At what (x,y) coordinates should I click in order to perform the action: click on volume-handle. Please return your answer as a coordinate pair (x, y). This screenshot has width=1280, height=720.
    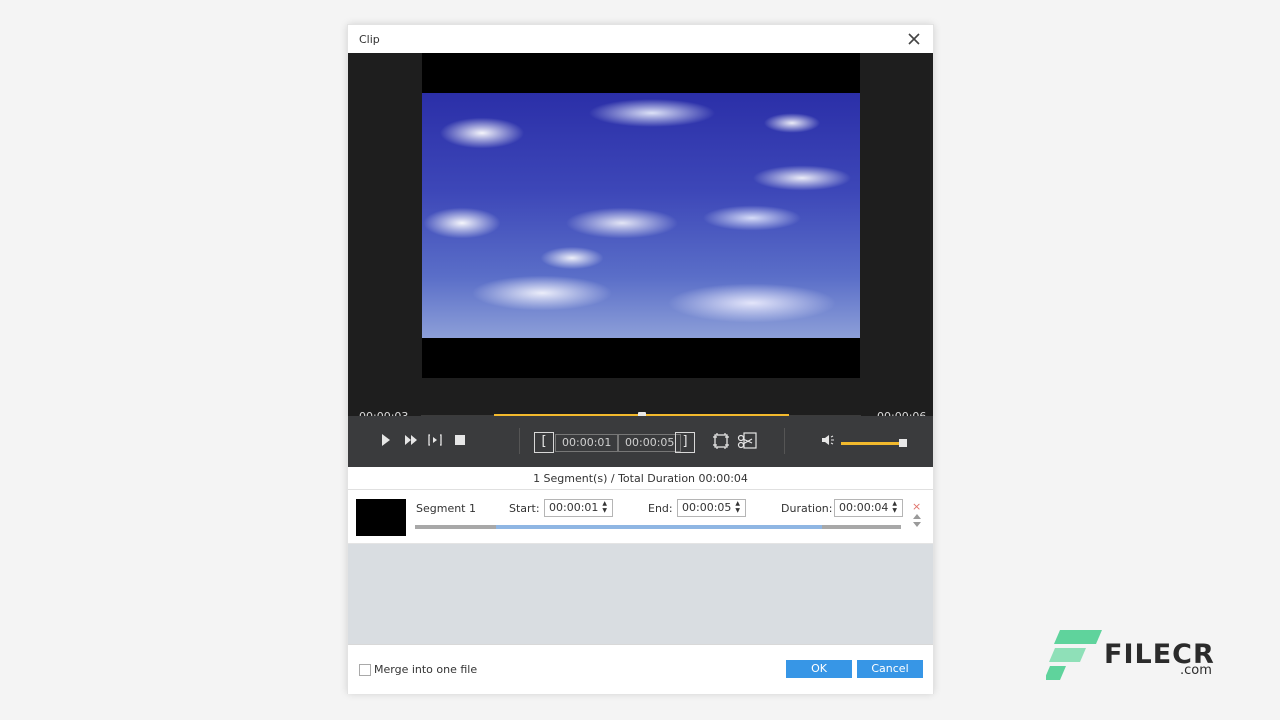
    Looking at the image, I should click on (903, 443).